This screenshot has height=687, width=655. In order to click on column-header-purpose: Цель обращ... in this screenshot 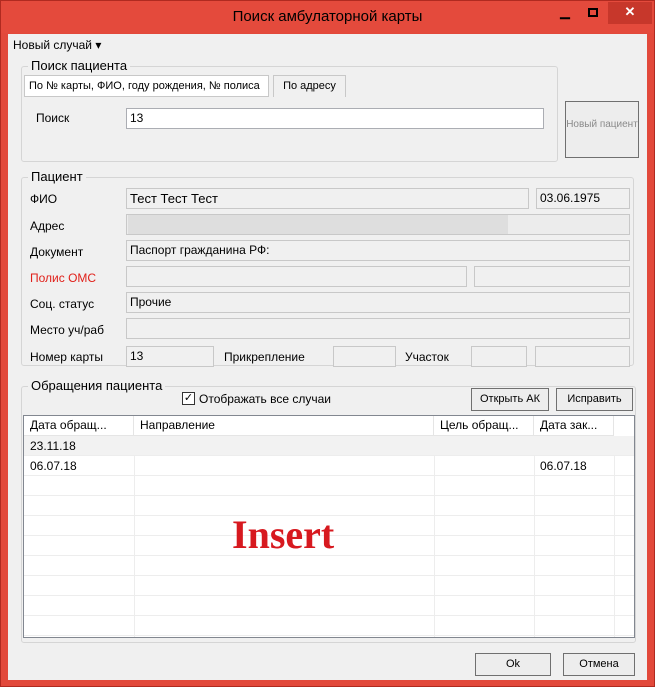, I will do `click(484, 426)`.